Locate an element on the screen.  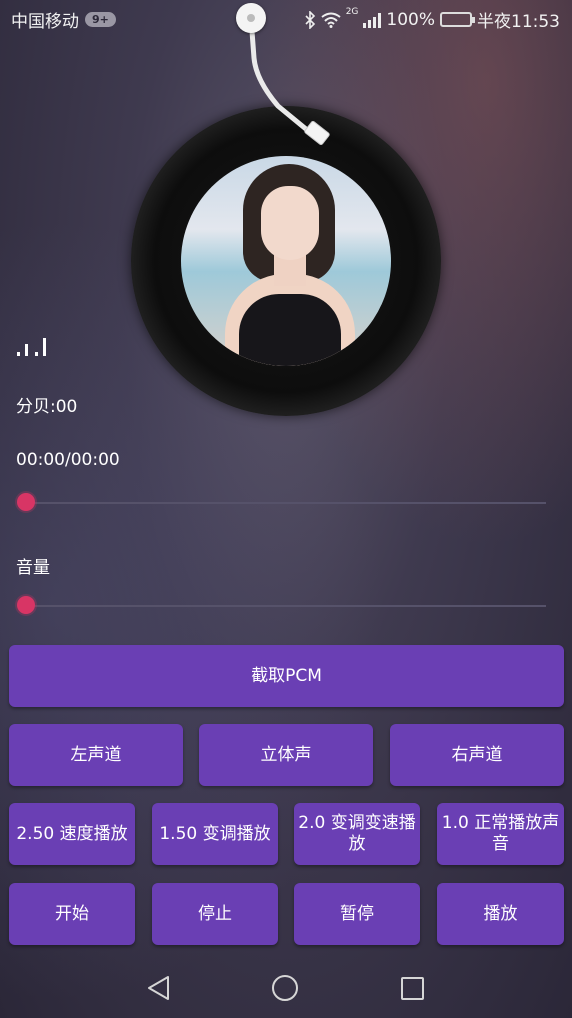
equalizer-icon is located at coordinates (32, 345).